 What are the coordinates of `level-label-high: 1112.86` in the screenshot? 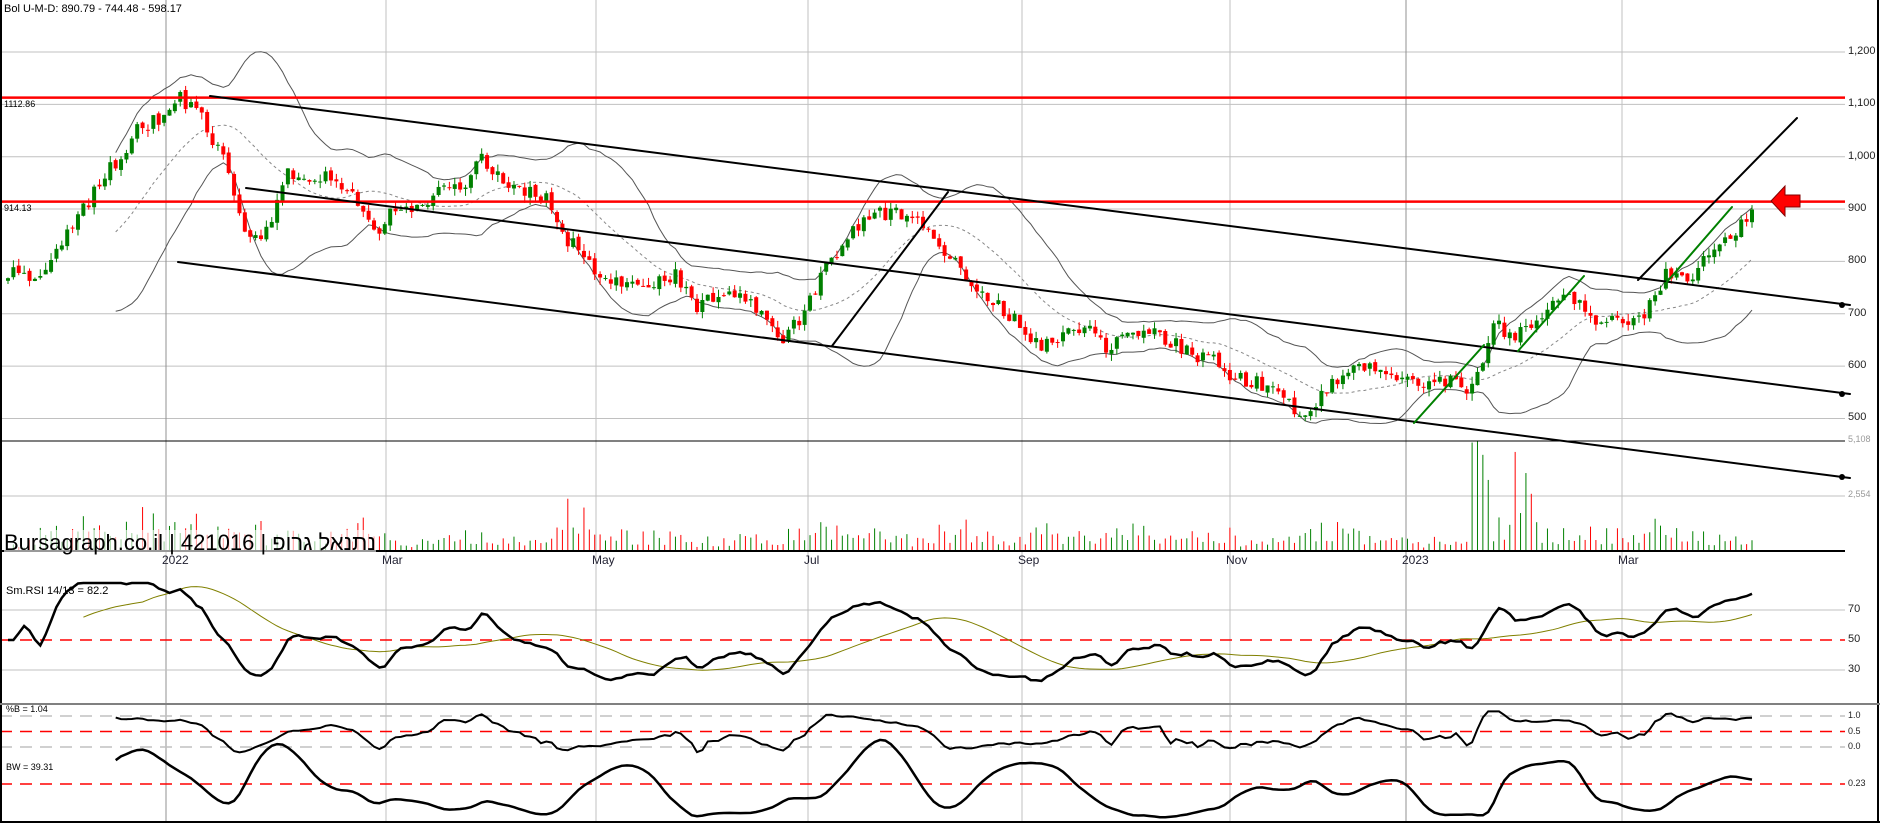 It's located at (20, 104).